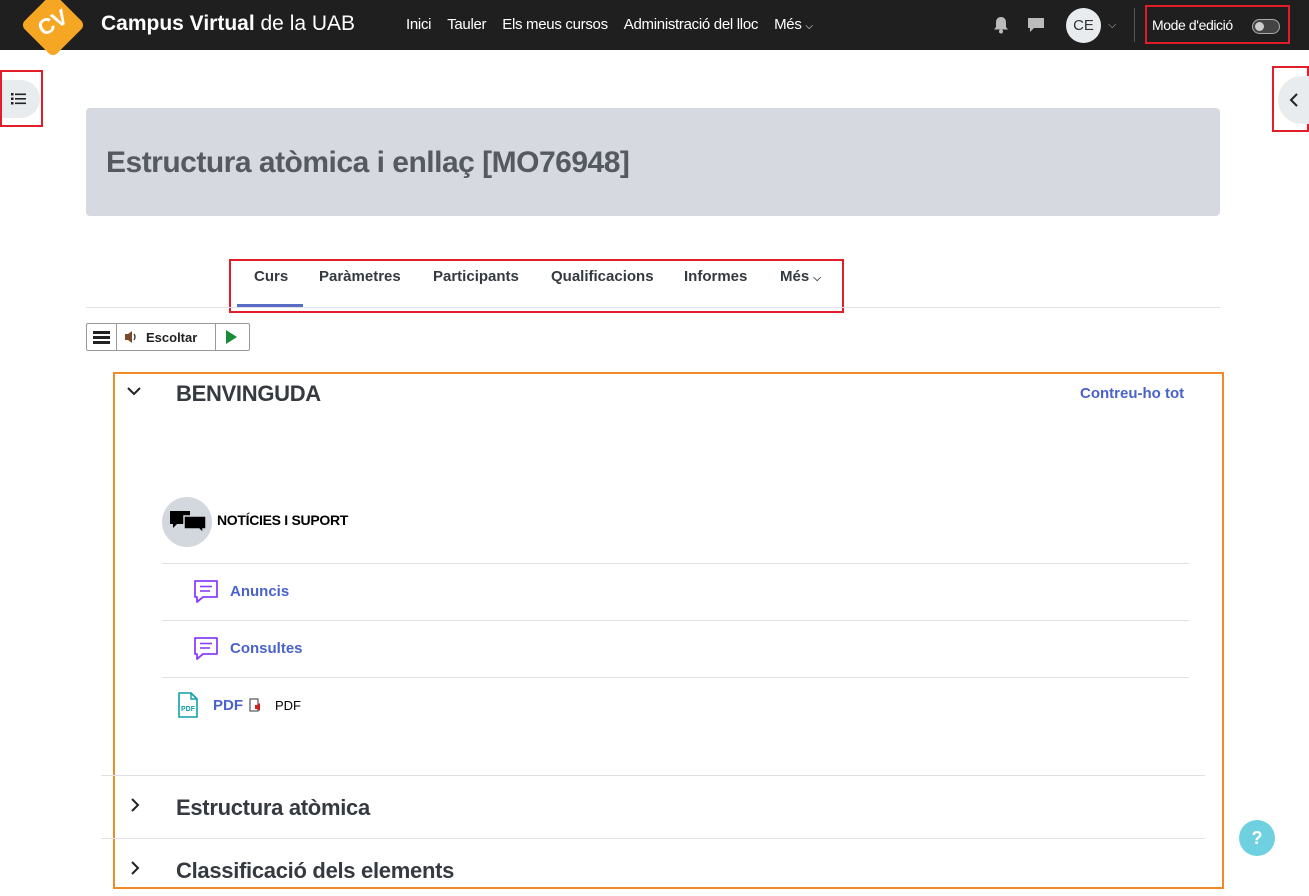 The image size is (1309, 896). Describe the element at coordinates (653, 307) in the screenshot. I see `tabs-divider` at that location.